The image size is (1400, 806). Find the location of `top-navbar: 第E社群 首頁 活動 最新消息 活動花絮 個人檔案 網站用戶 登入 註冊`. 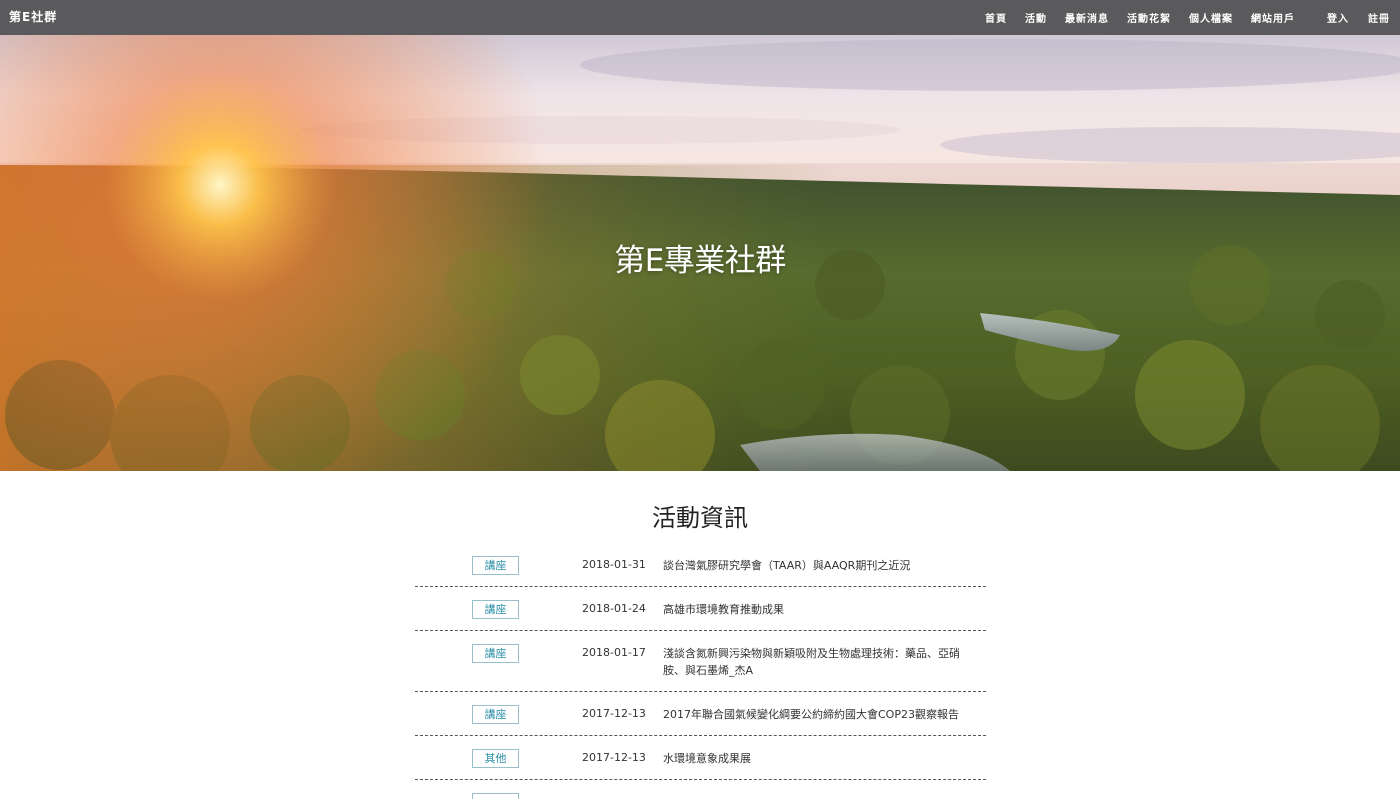

top-navbar: 第E社群 首頁 活動 最新消息 活動花絮 個人檔案 網站用戶 登入 註冊 is located at coordinates (700, 17).